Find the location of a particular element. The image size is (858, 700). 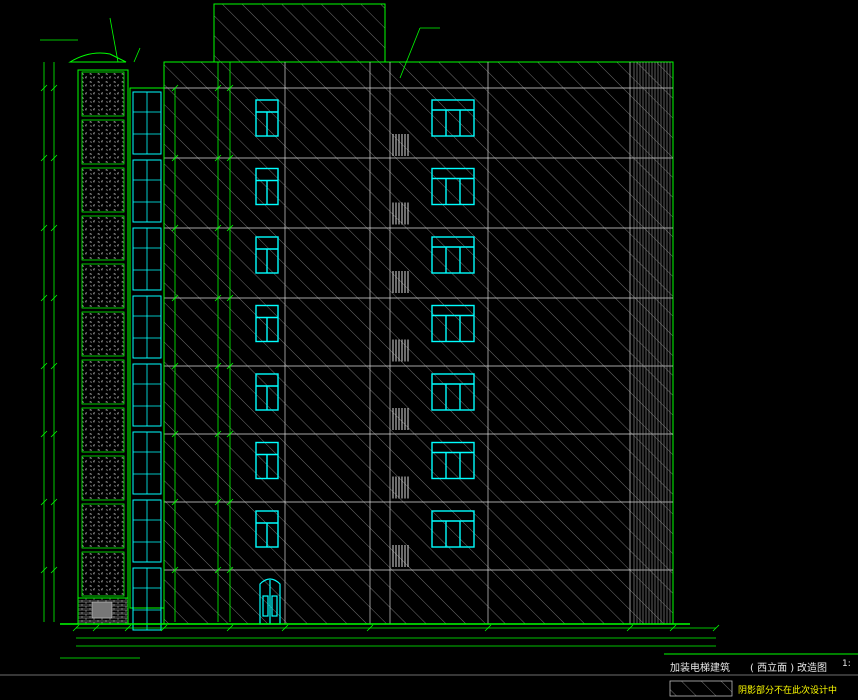

legend-note: 阴影部分不在此次设计中 is located at coordinates (788, 691).